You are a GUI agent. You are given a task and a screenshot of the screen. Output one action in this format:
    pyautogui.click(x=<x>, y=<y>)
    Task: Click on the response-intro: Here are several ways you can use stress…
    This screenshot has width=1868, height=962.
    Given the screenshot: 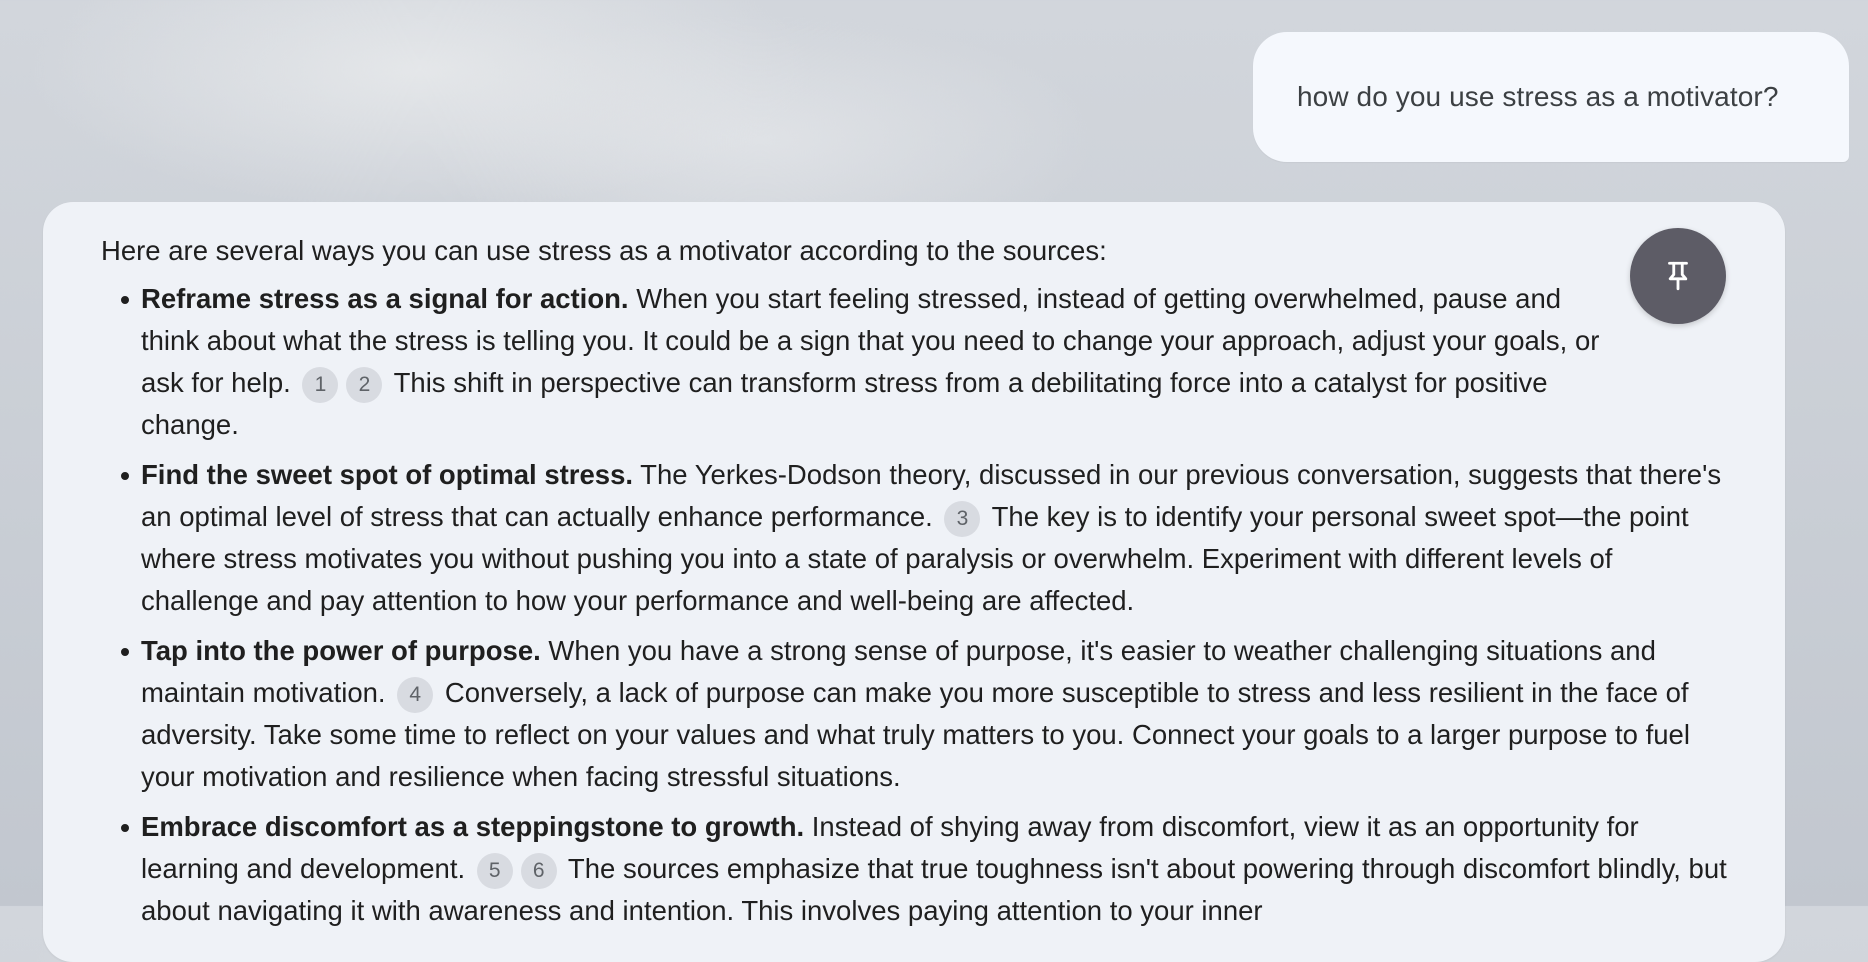 What is the action you would take?
    pyautogui.click(x=604, y=250)
    